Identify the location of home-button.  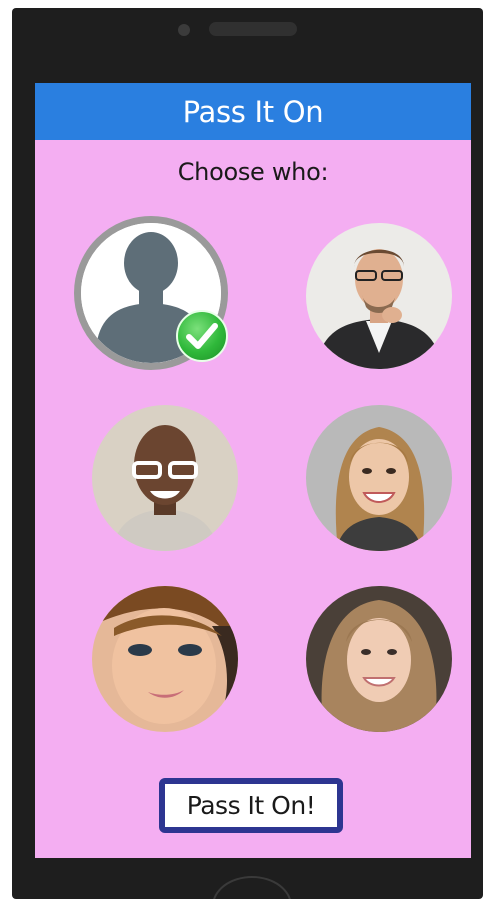
(252, 887).